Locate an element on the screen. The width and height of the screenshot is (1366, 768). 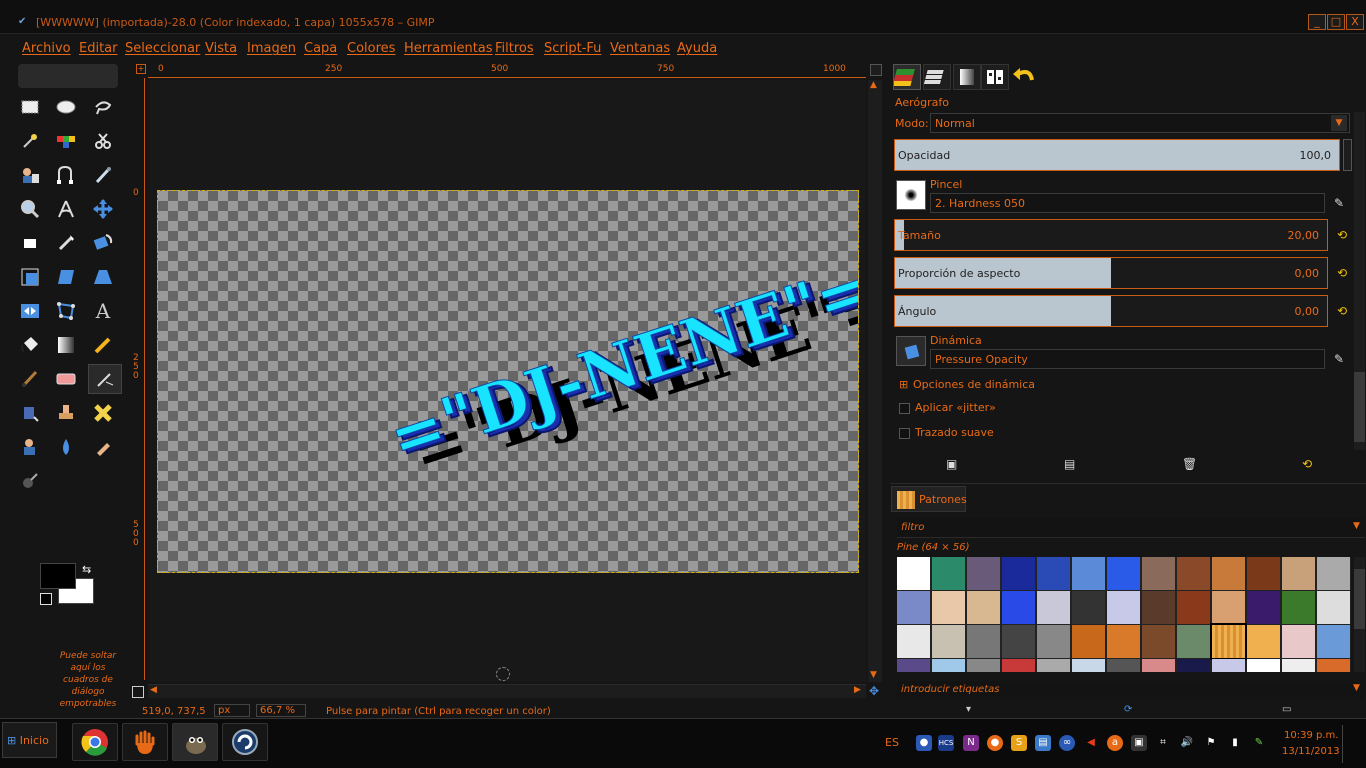
text-tool-icon: A is located at coordinates (103, 311).